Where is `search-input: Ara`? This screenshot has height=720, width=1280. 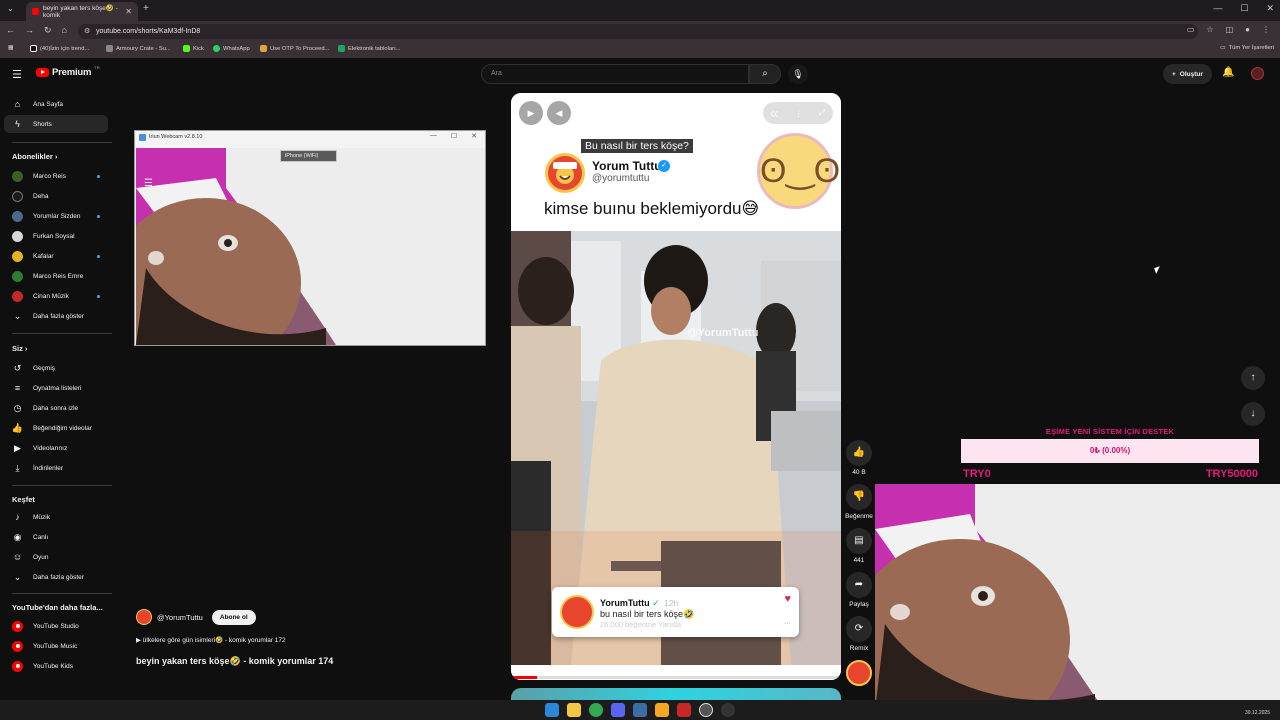 search-input: Ara is located at coordinates (615, 74).